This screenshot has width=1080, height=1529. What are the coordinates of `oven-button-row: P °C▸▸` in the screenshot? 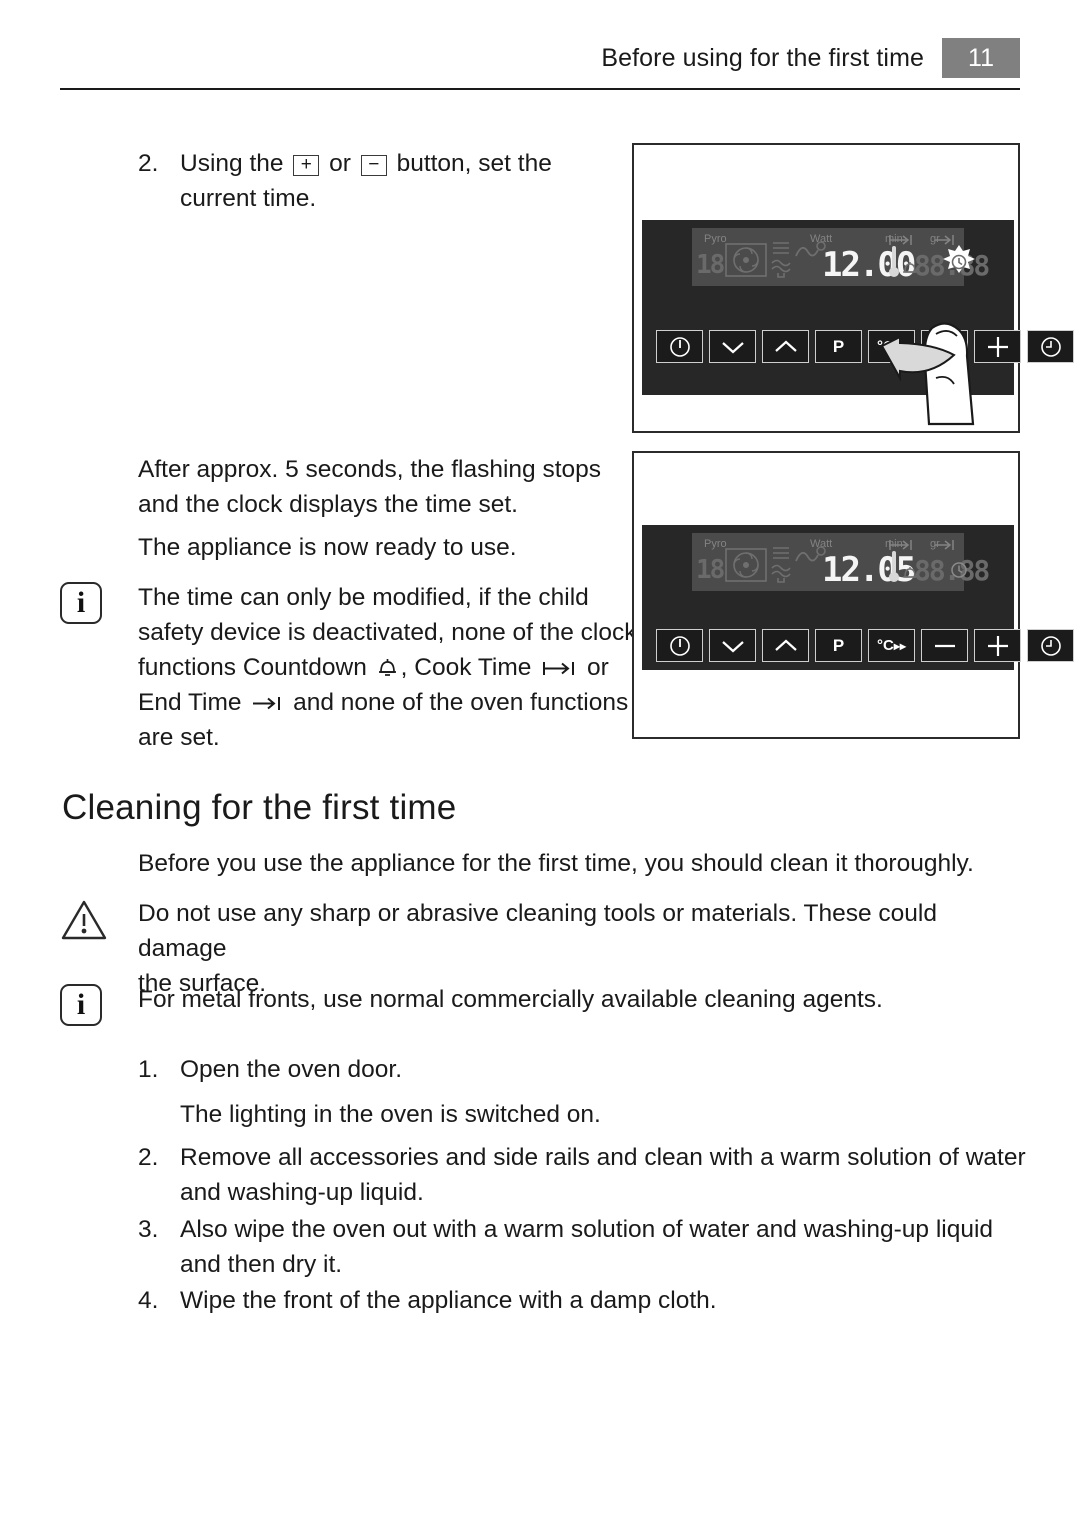 It's located at (865, 645).